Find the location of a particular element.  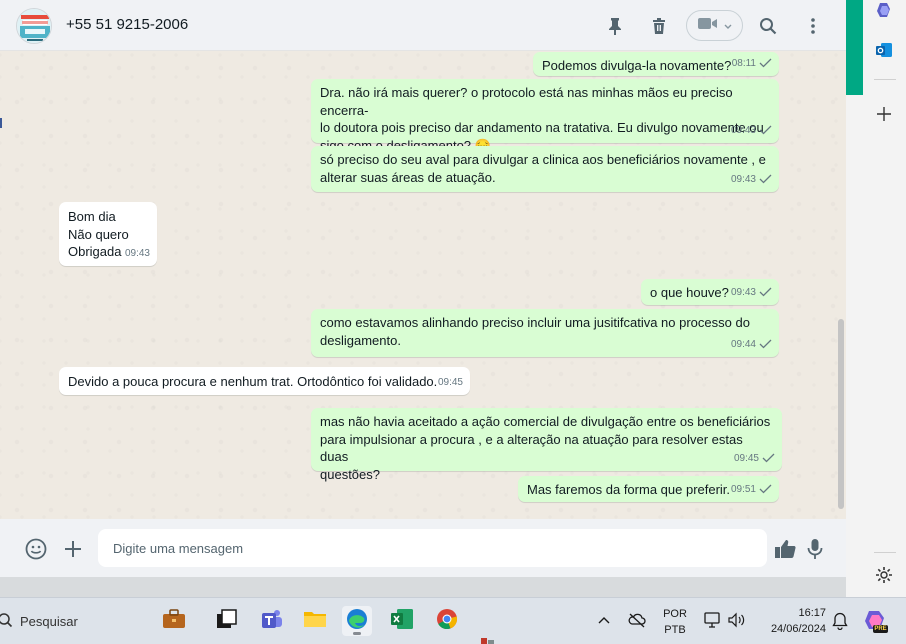

folder-icon is located at coordinates (315, 621).